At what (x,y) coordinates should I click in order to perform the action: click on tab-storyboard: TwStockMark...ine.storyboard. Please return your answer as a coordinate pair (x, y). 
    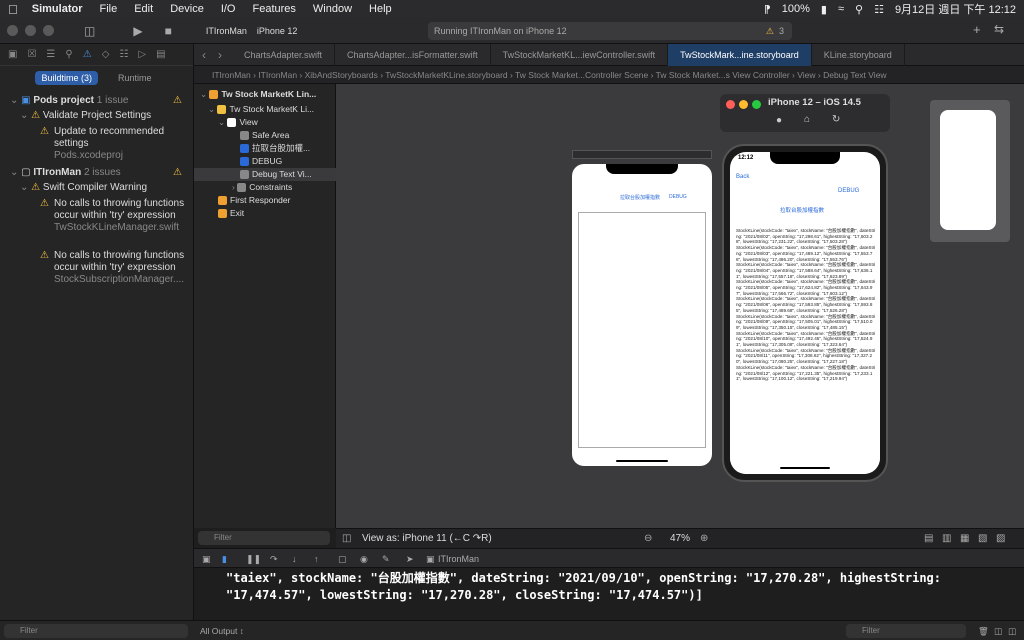
    Looking at the image, I should click on (740, 54).